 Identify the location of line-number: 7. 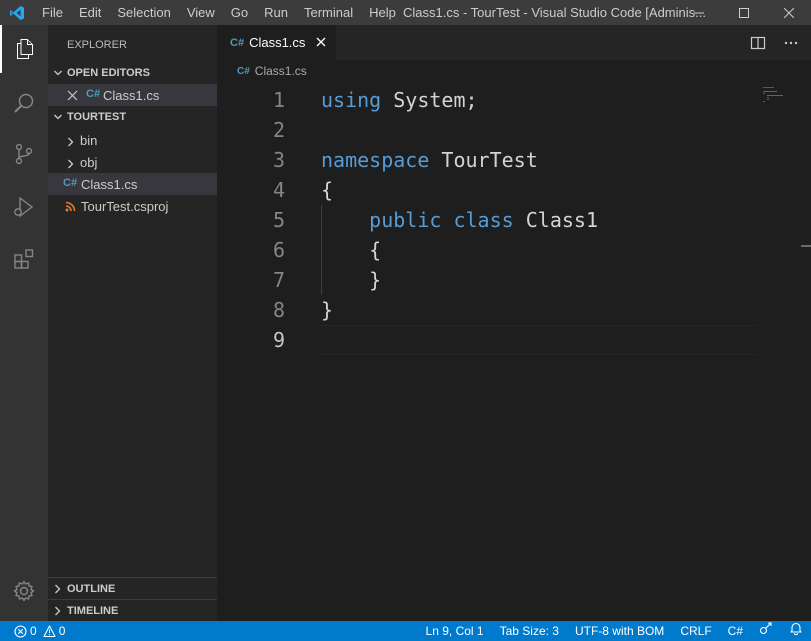
(278, 280).